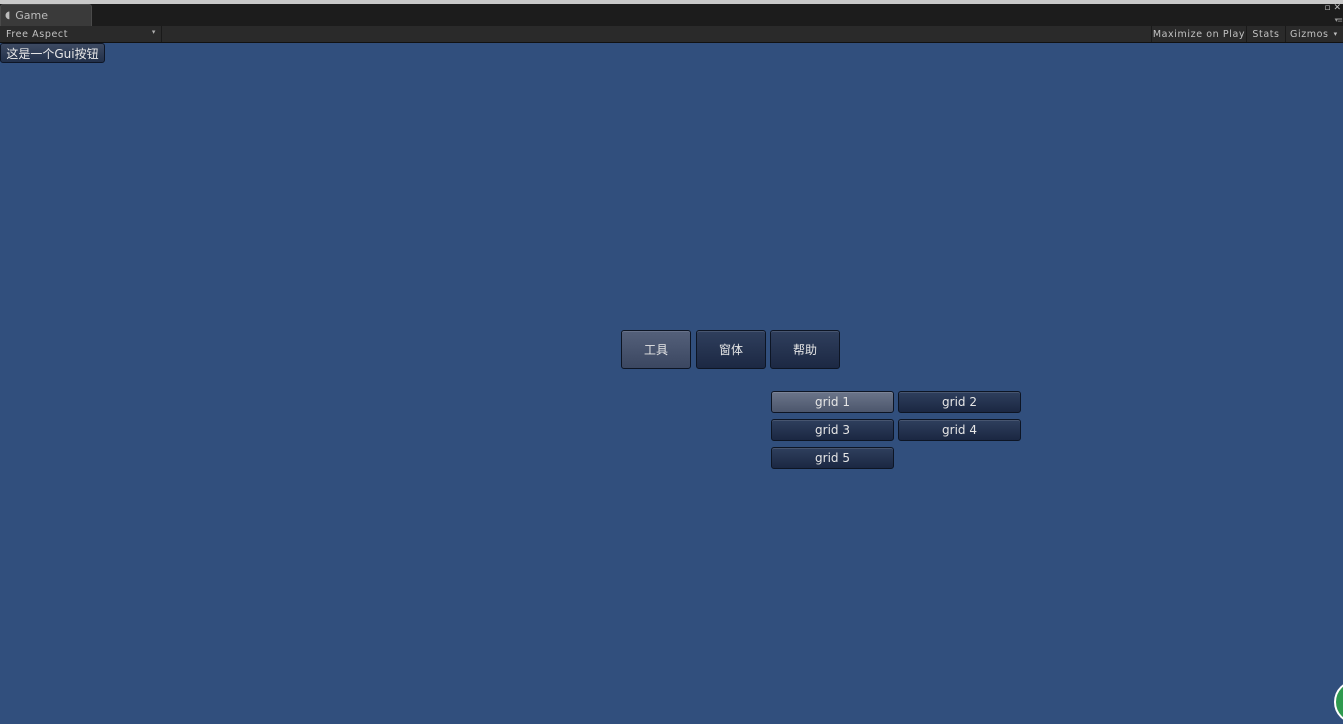 This screenshot has height=724, width=1343. I want to click on stats-button: Stats, so click(1265, 34).